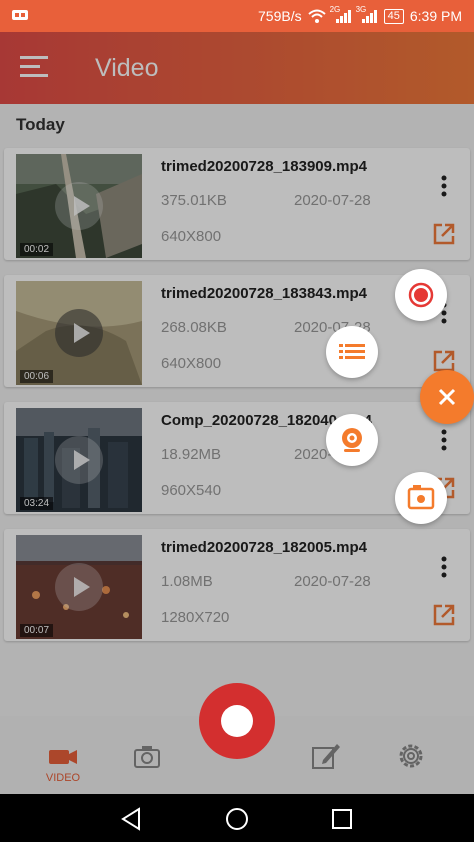  I want to click on clock: 6:39 PM, so click(435, 16).